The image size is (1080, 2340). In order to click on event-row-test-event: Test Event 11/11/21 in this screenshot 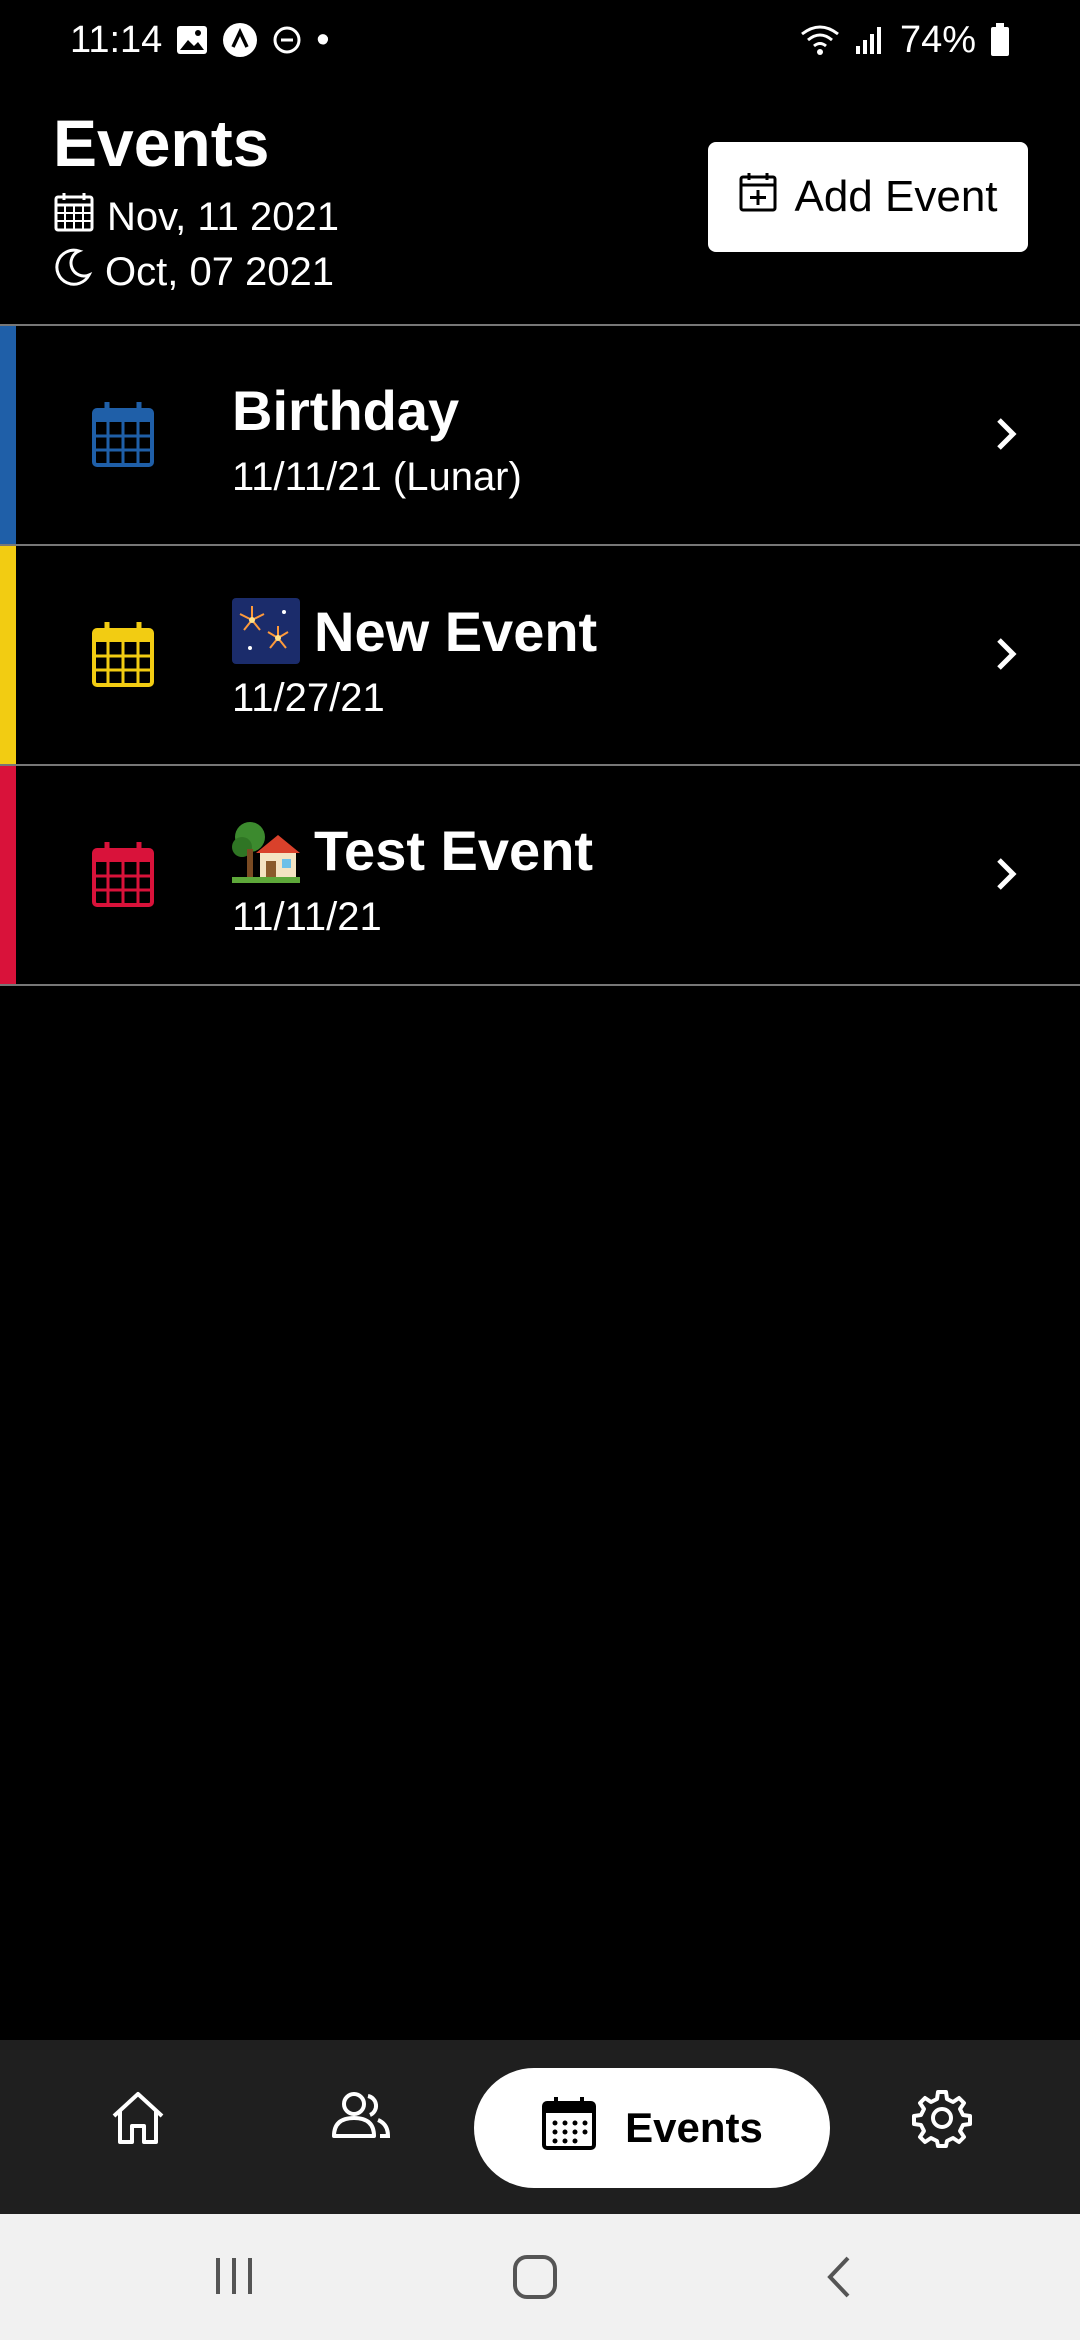, I will do `click(540, 876)`.